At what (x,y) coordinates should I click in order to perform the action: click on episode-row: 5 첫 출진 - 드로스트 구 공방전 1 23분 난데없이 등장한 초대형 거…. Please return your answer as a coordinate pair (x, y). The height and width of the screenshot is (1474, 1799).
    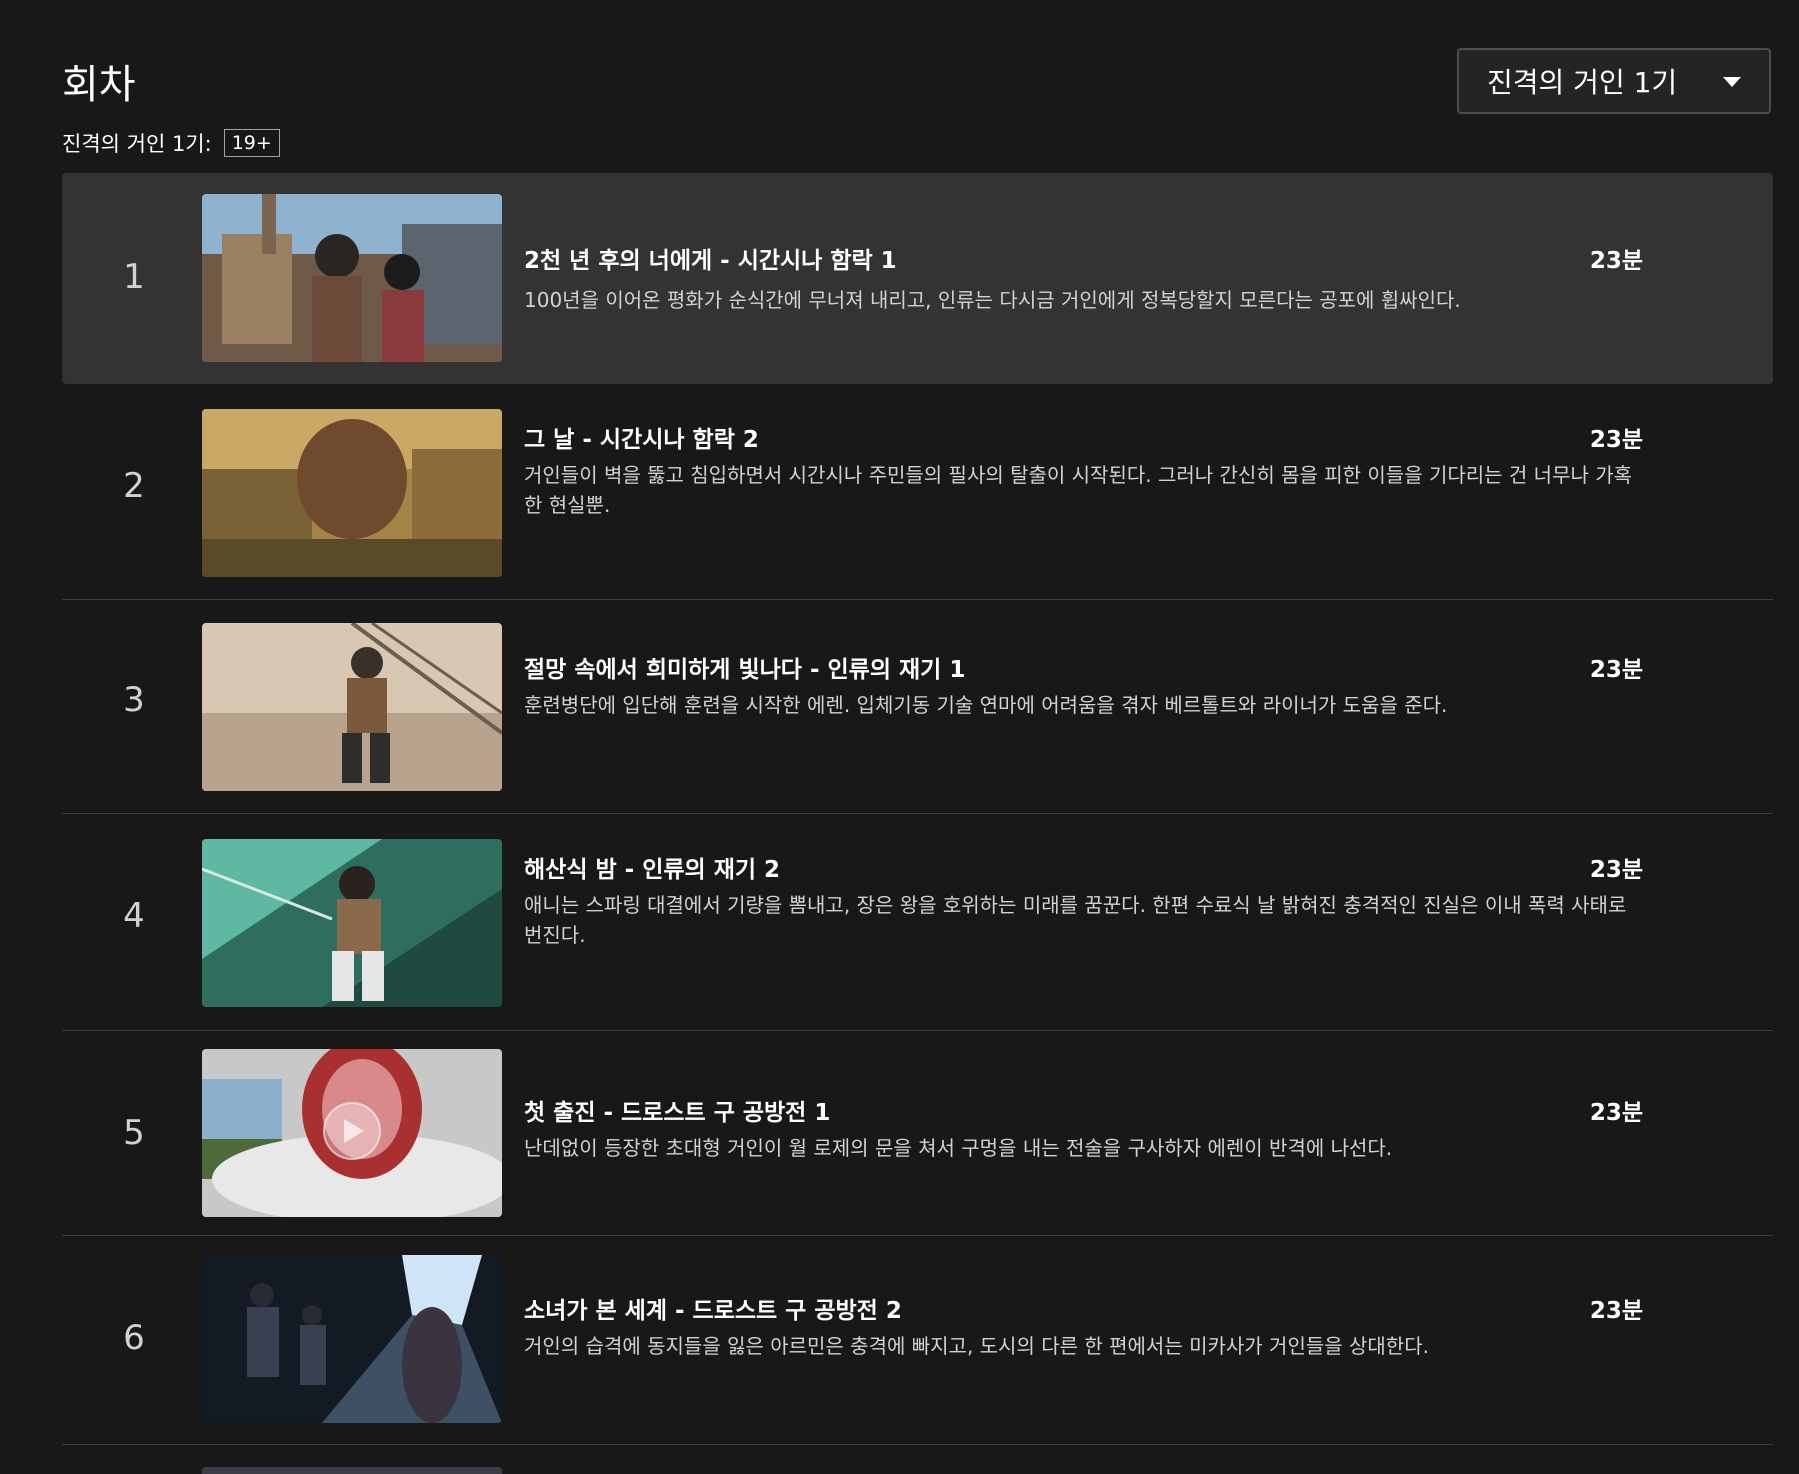
    Looking at the image, I should click on (917, 1133).